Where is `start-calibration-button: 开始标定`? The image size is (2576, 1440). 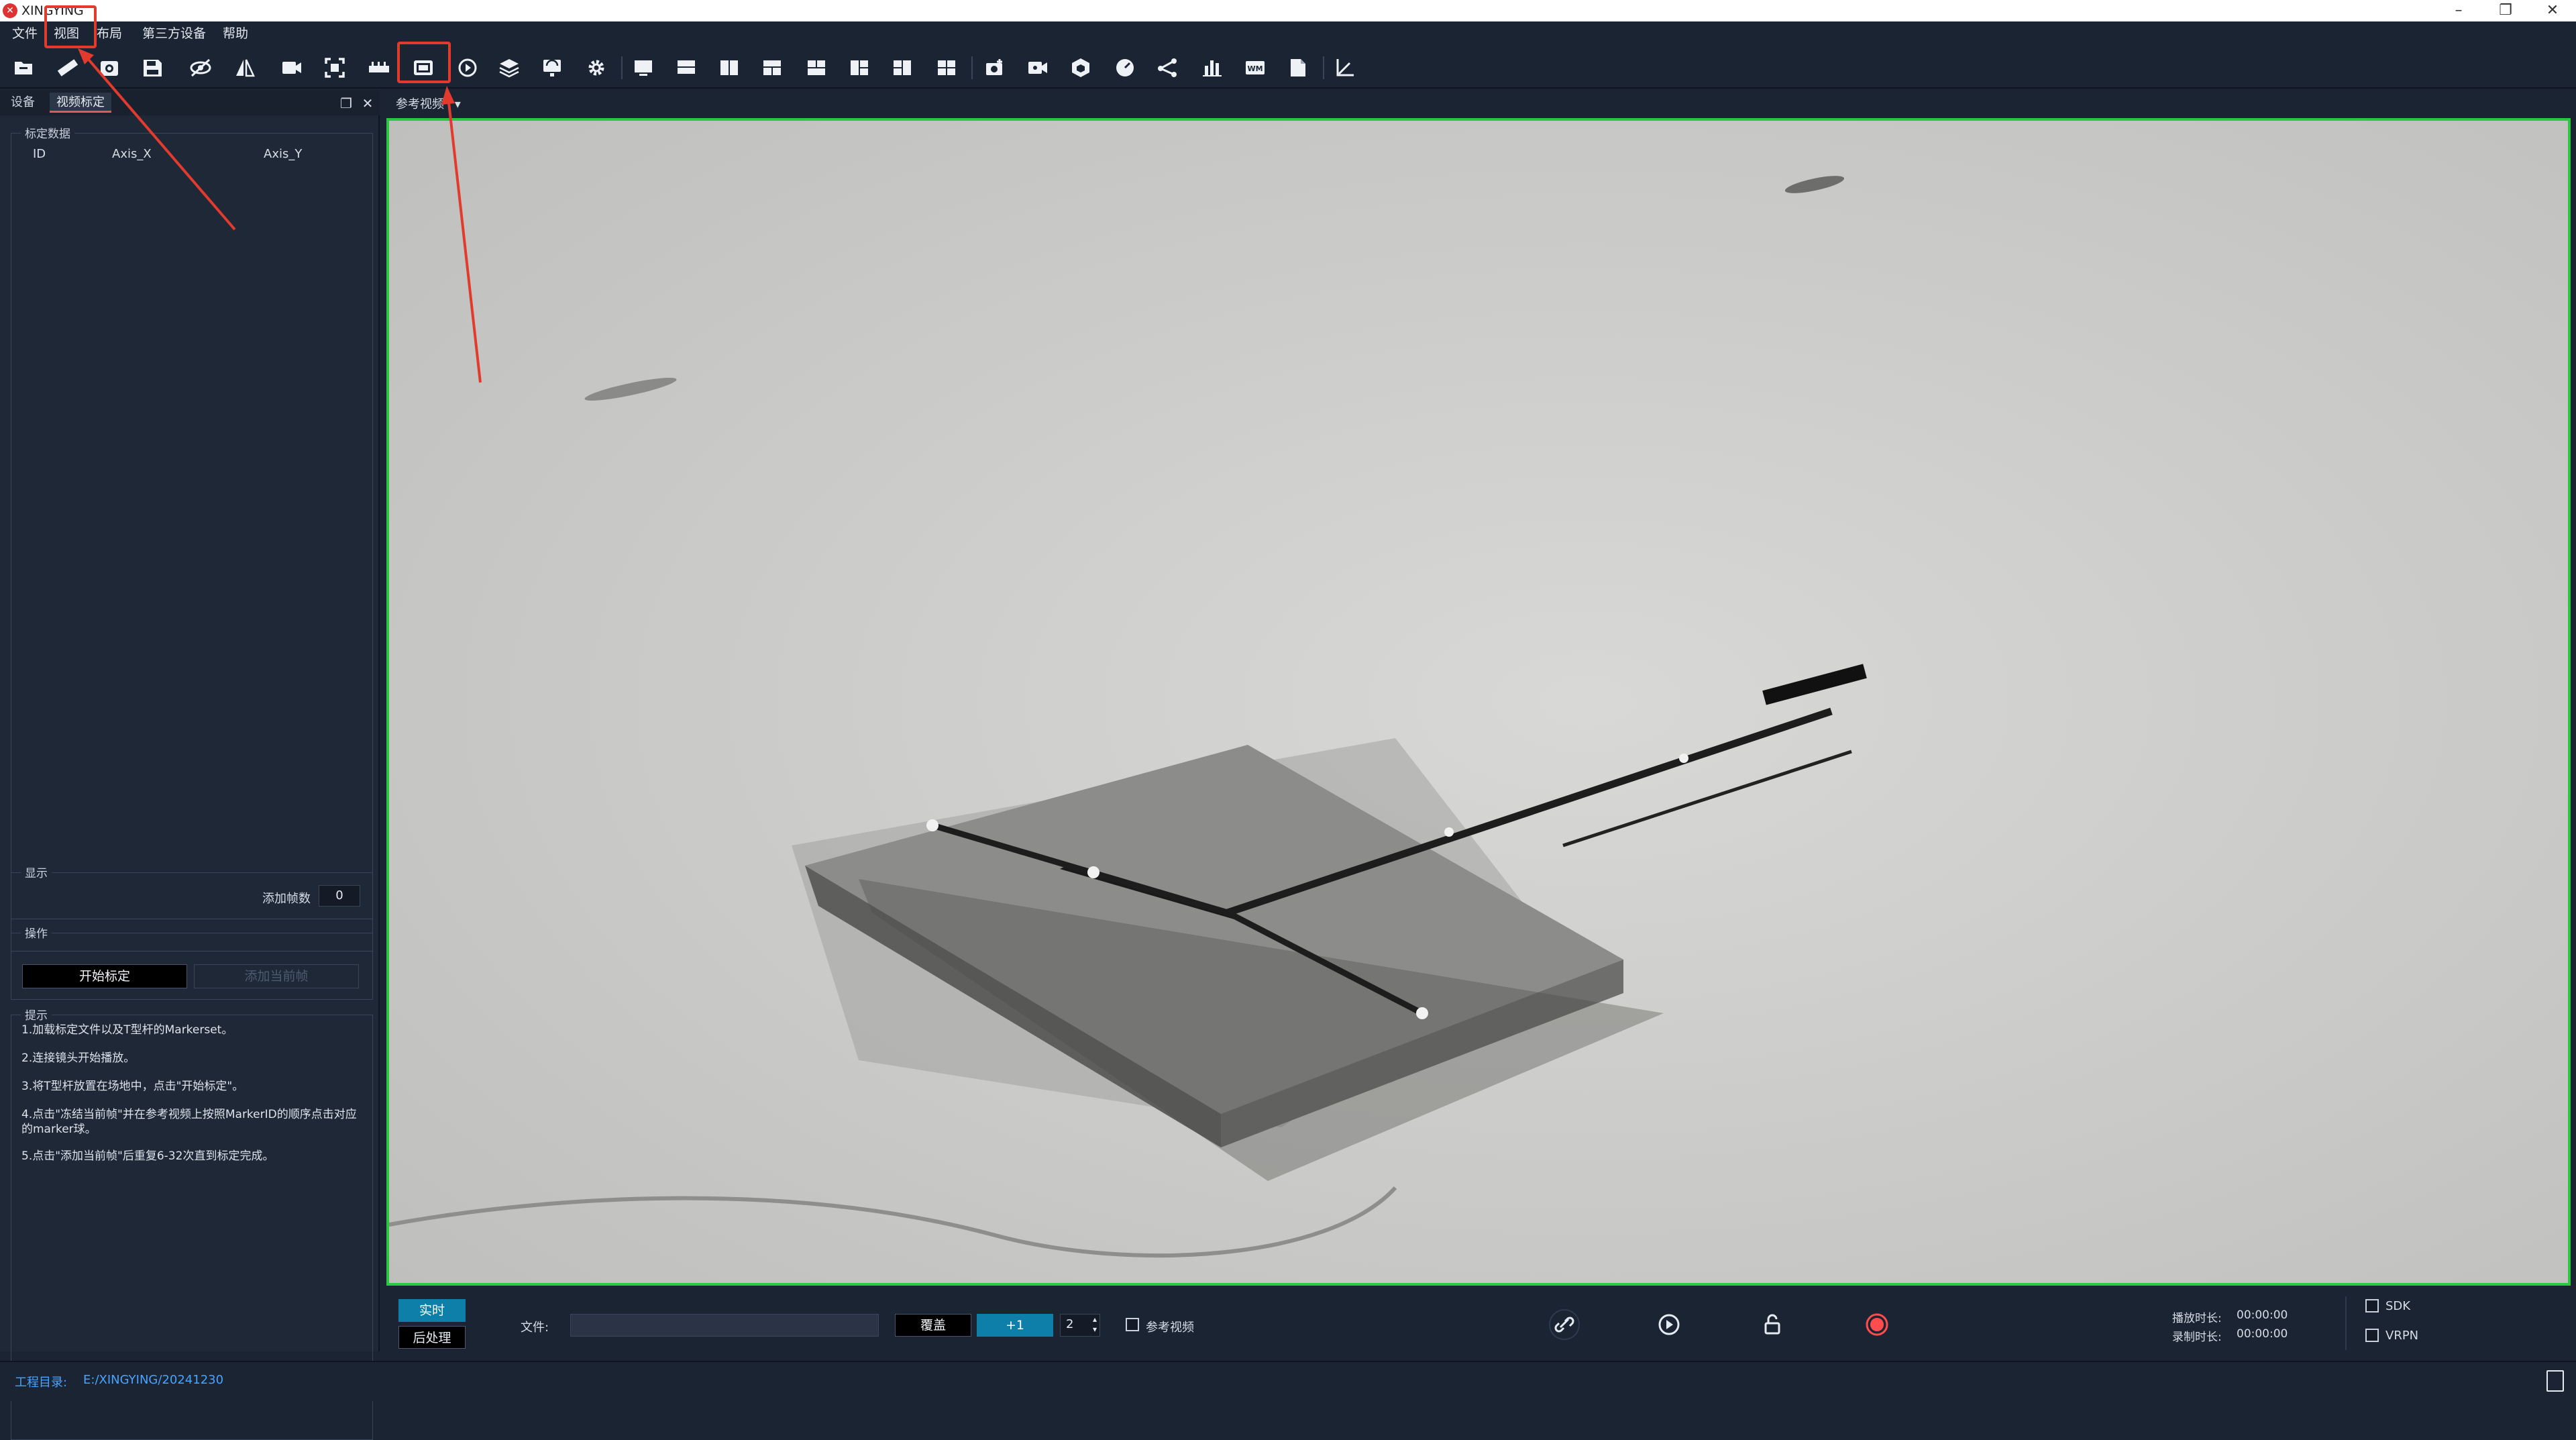
start-calibration-button: 开始标定 is located at coordinates (104, 976).